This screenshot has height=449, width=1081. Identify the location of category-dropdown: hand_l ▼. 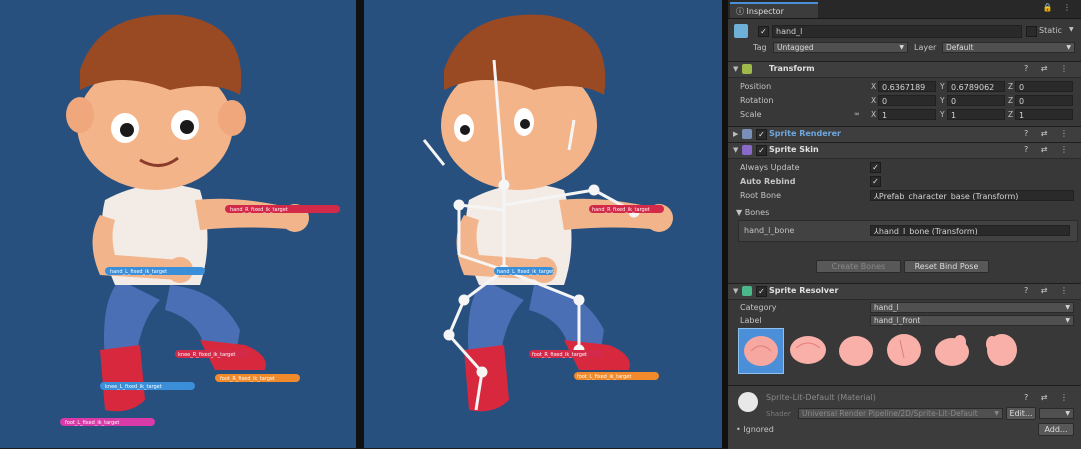
(972, 307).